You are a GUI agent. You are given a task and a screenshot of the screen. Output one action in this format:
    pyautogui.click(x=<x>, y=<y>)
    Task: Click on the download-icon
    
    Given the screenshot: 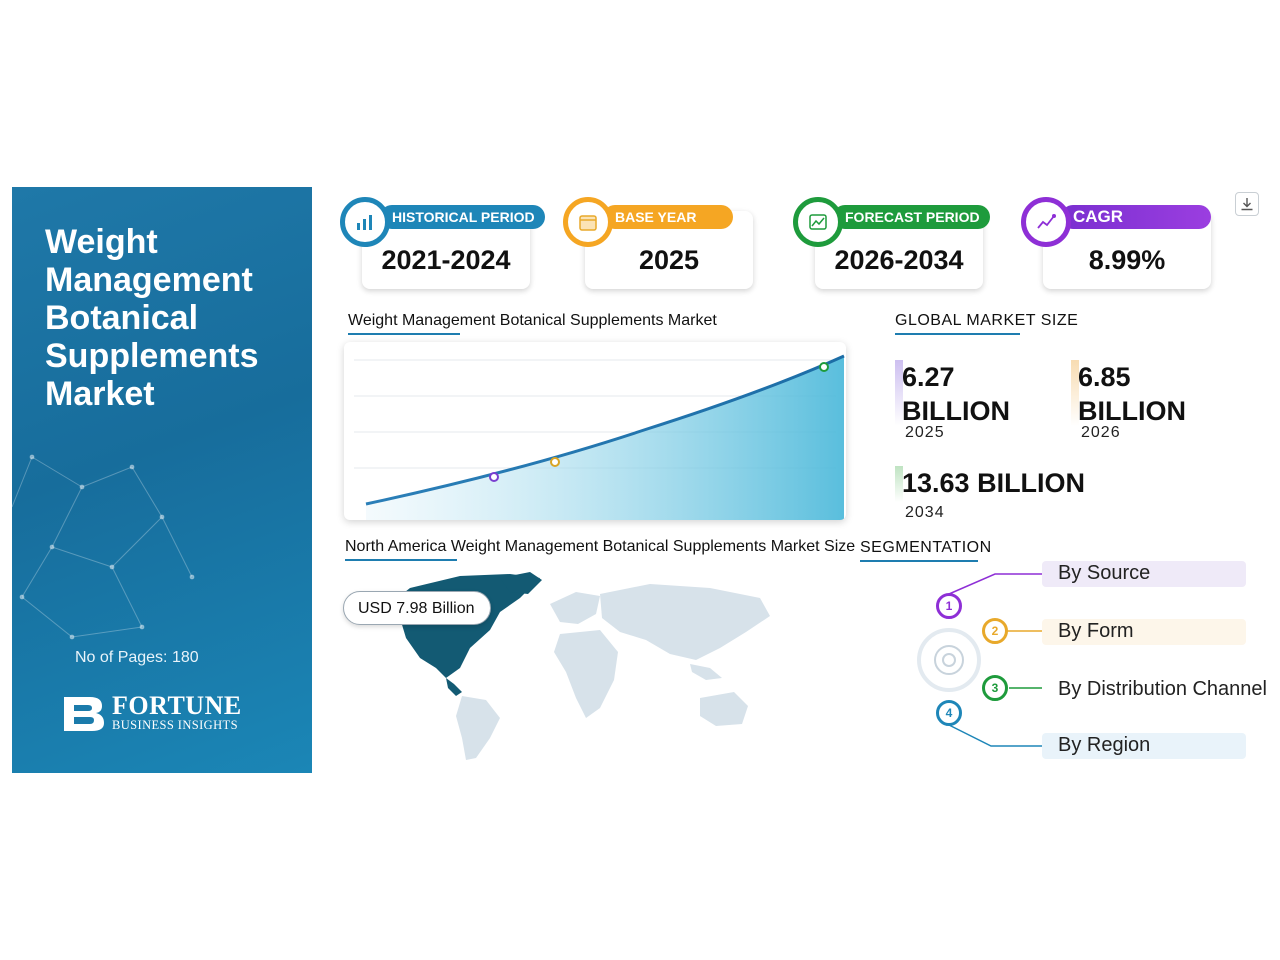 What is the action you would take?
    pyautogui.click(x=1247, y=204)
    